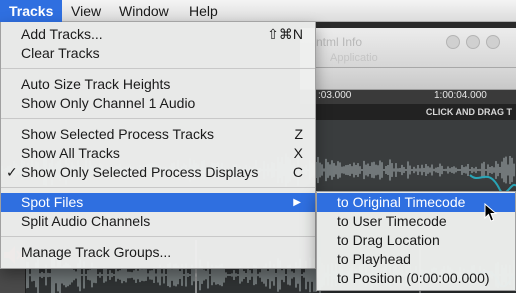 The height and width of the screenshot is (293, 516). What do you see at coordinates (52, 202) in the screenshot?
I see `menu-item-label: Spot Files` at bounding box center [52, 202].